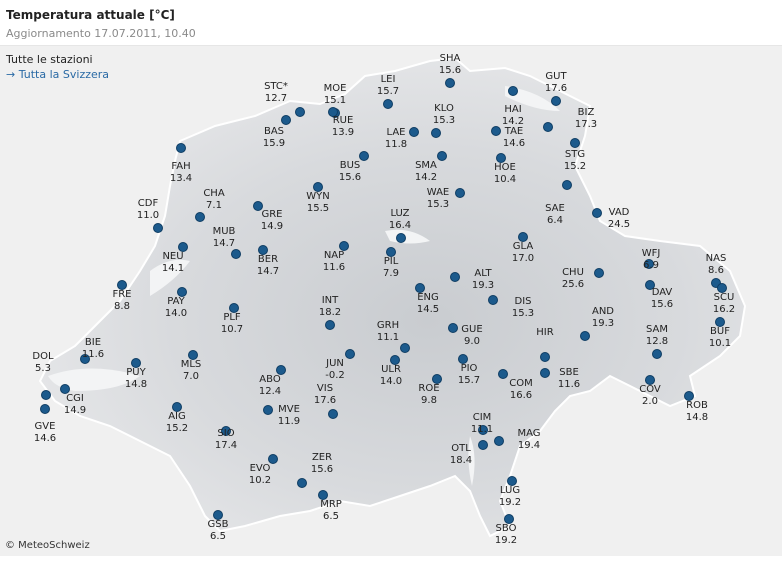 This screenshot has height=566, width=782. Describe the element at coordinates (720, 331) in the screenshot. I see `station-code: BUF` at that location.